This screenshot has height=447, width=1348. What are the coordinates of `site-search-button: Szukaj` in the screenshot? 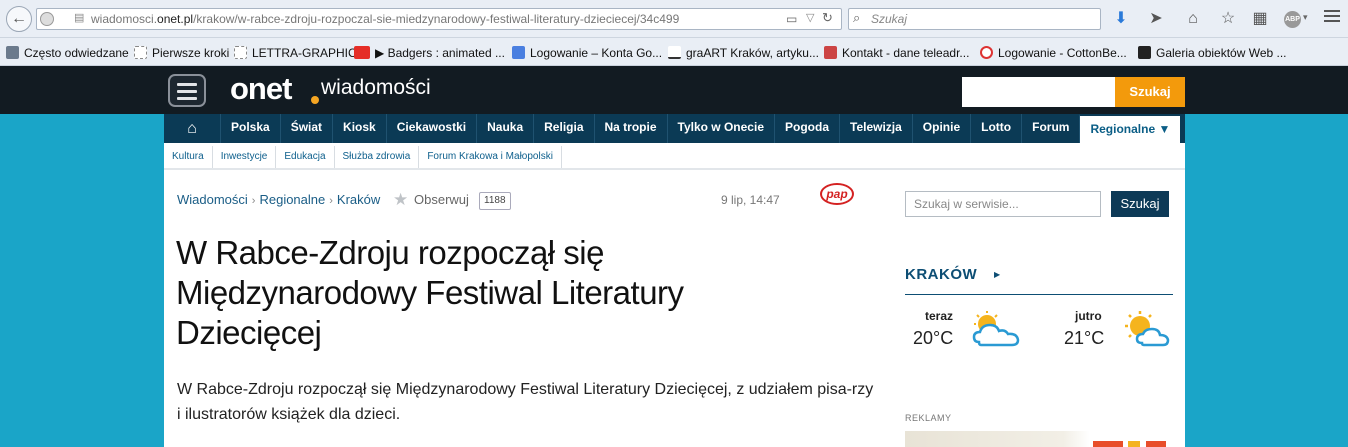 It's located at (1150, 92).